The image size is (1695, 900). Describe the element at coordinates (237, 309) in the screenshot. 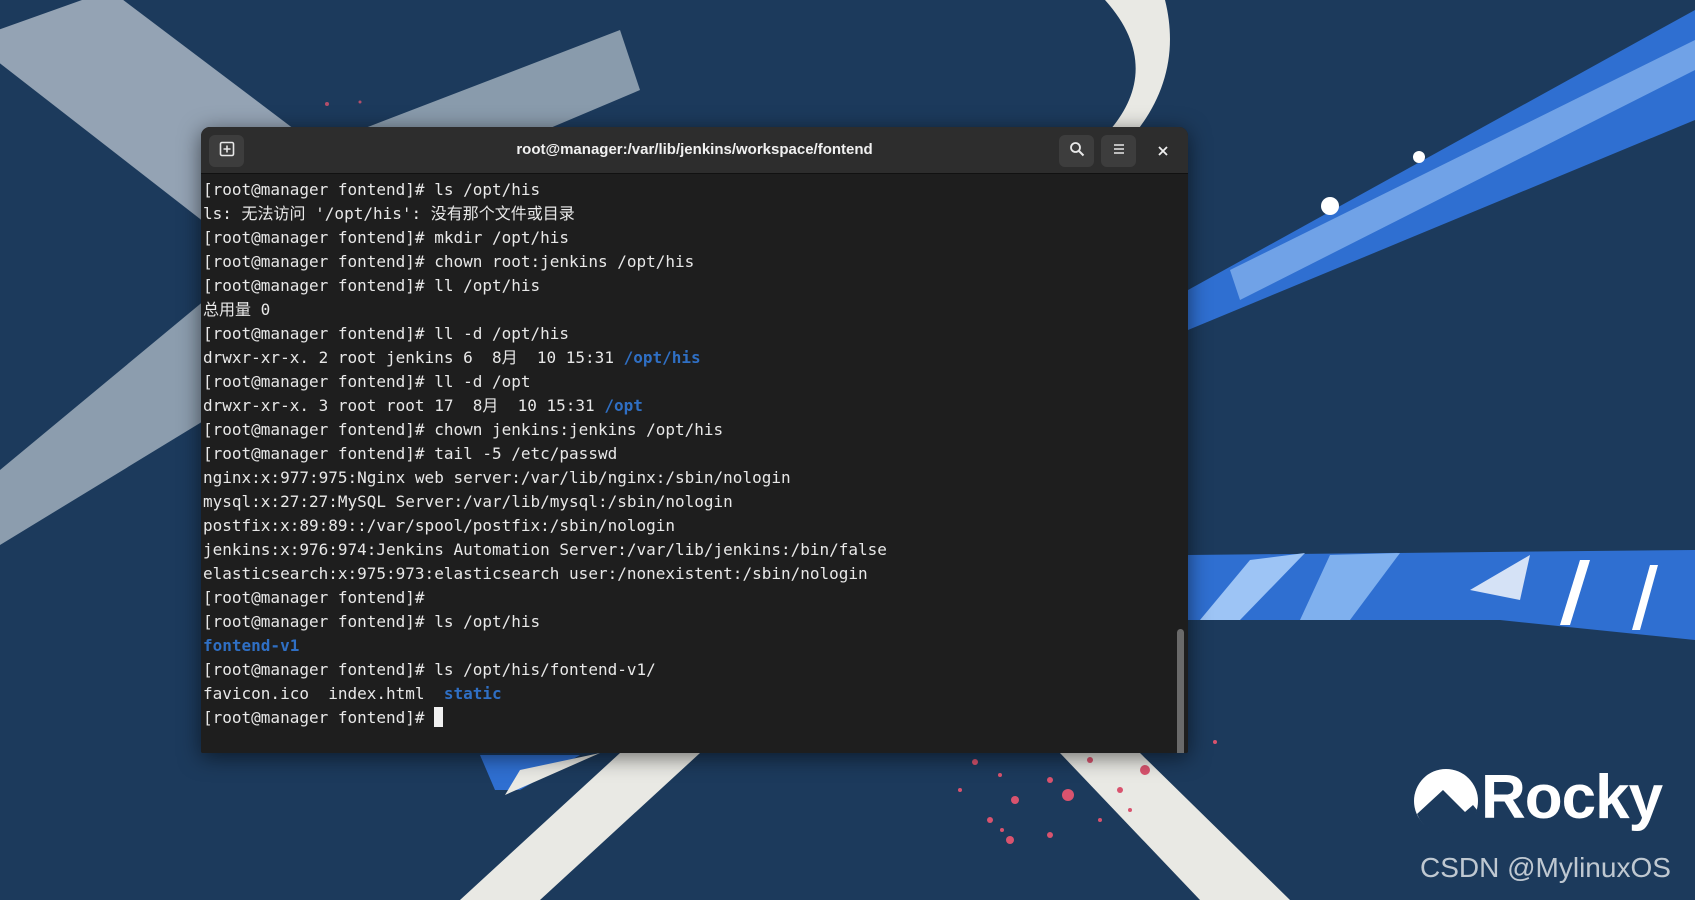

I see `terminal-text: 总用量 0` at that location.